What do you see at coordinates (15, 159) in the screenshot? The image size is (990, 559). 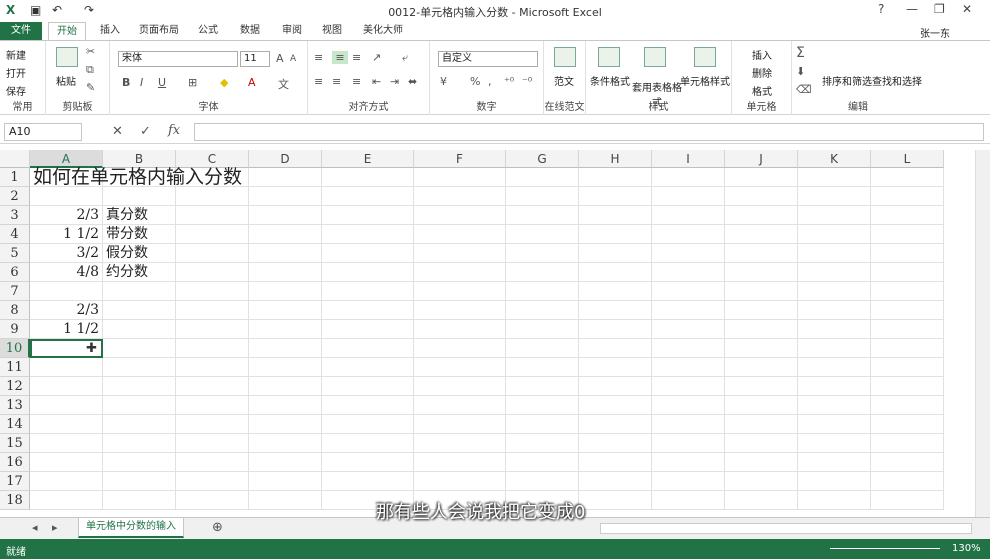 I see `select-all-corner` at bounding box center [15, 159].